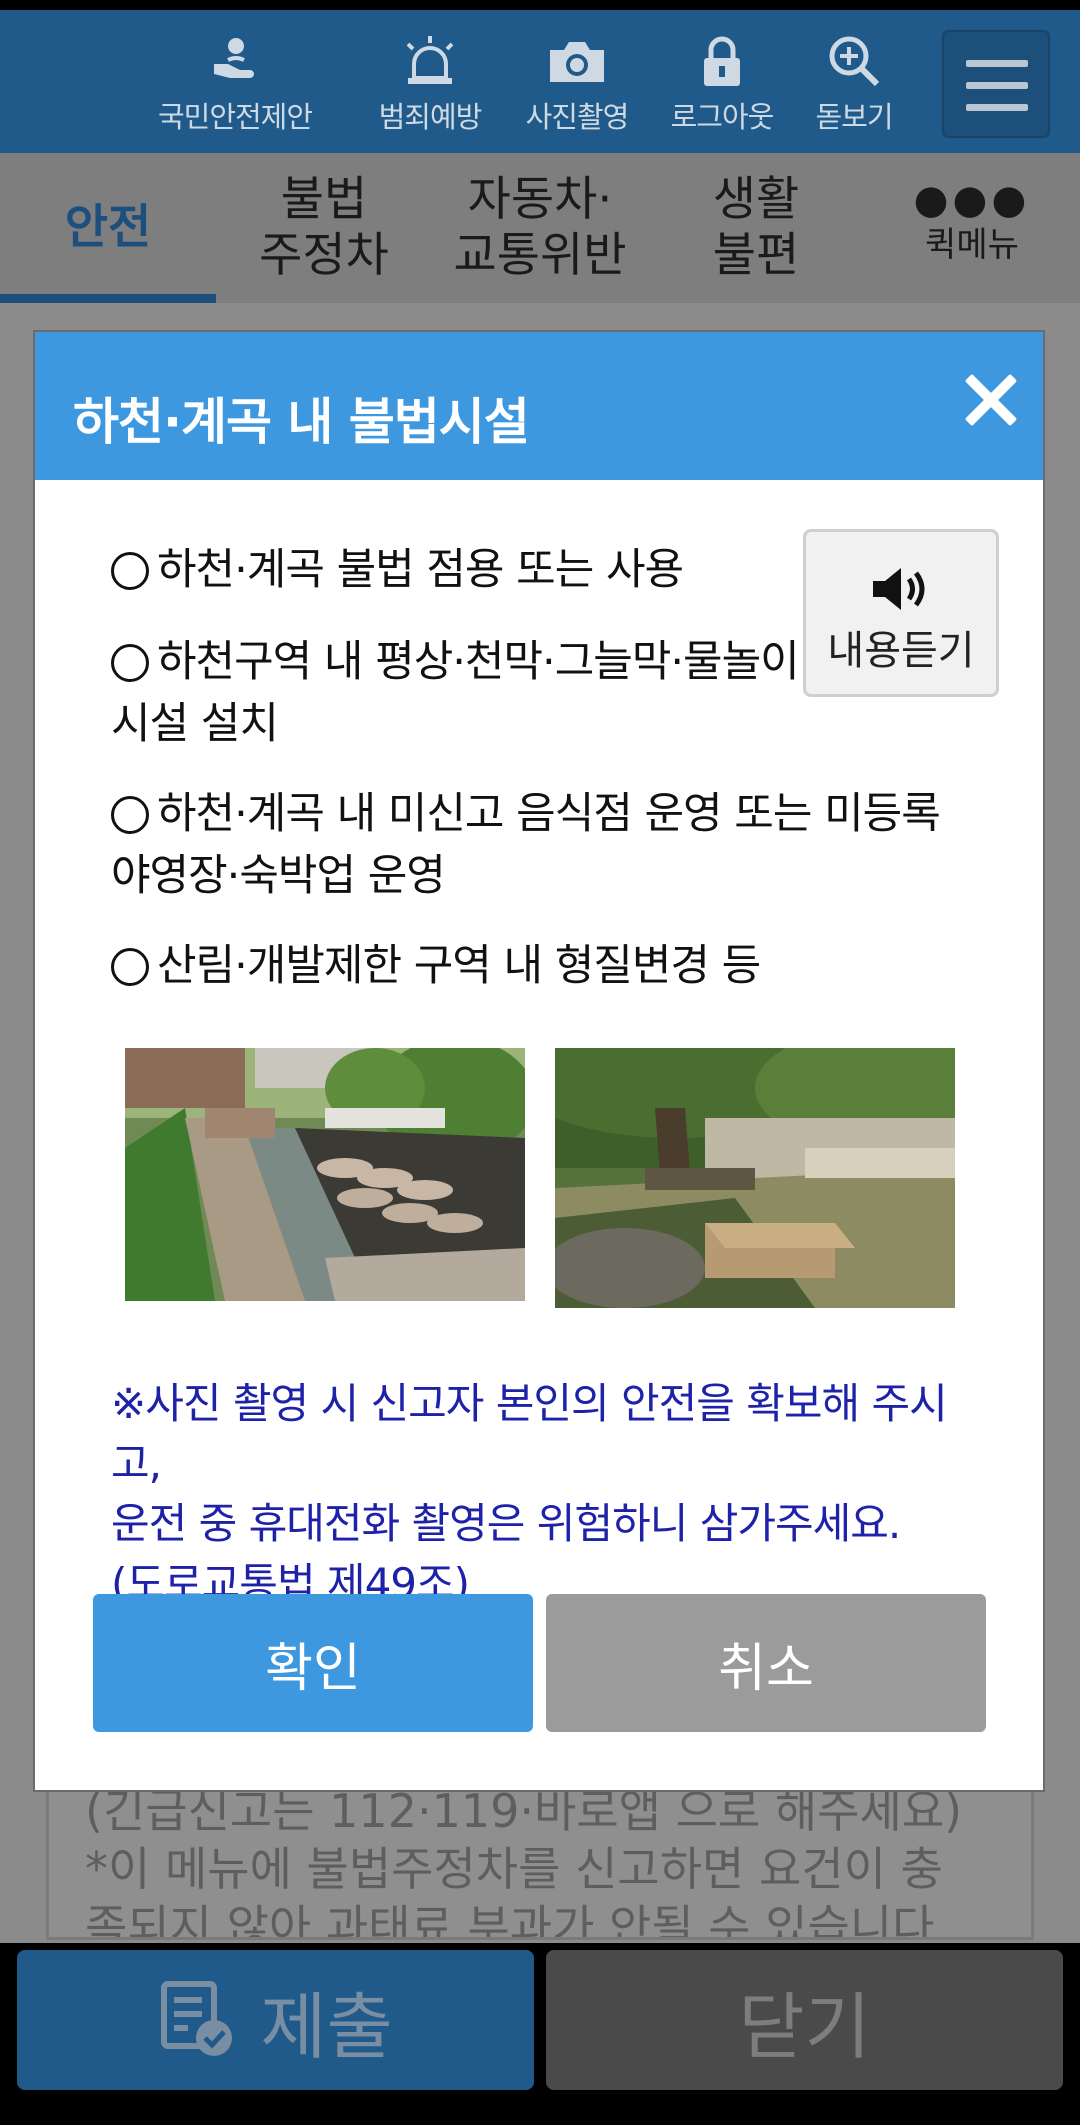  Describe the element at coordinates (972, 200) in the screenshot. I see `more-dots-icon: ●●●` at that location.